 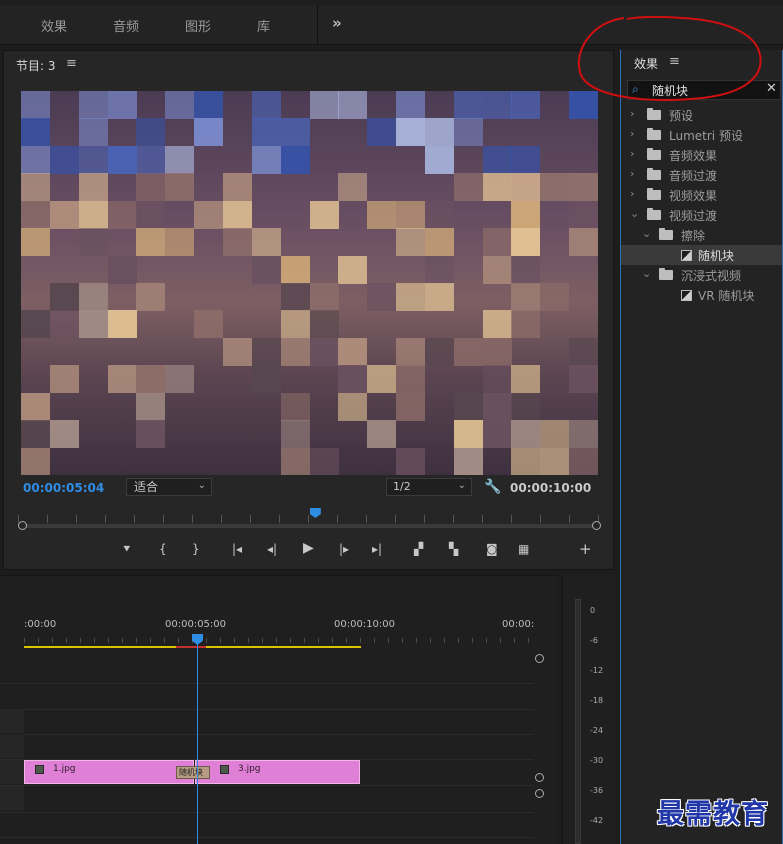 I want to click on step-forward-icon: |▸, so click(x=344, y=549).